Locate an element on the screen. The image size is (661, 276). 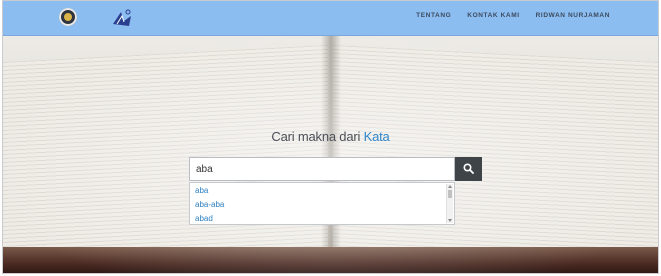
autocomplete-dropdown: aba aba-aba abad is located at coordinates (322, 203).